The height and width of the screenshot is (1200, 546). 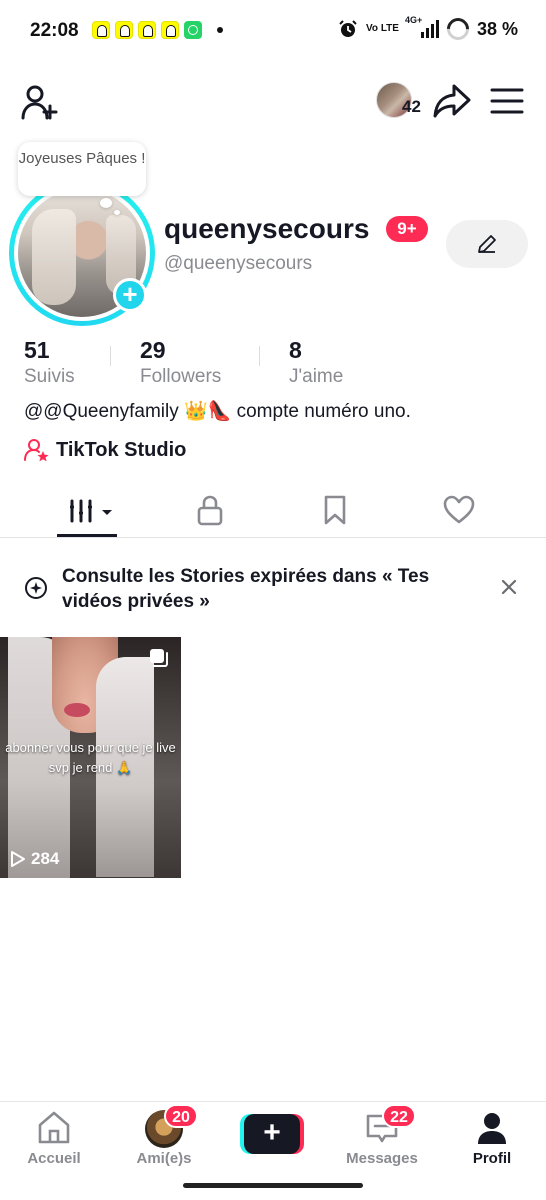 What do you see at coordinates (164, 1158) in the screenshot?
I see `nav-label: Ami(e)s` at bounding box center [164, 1158].